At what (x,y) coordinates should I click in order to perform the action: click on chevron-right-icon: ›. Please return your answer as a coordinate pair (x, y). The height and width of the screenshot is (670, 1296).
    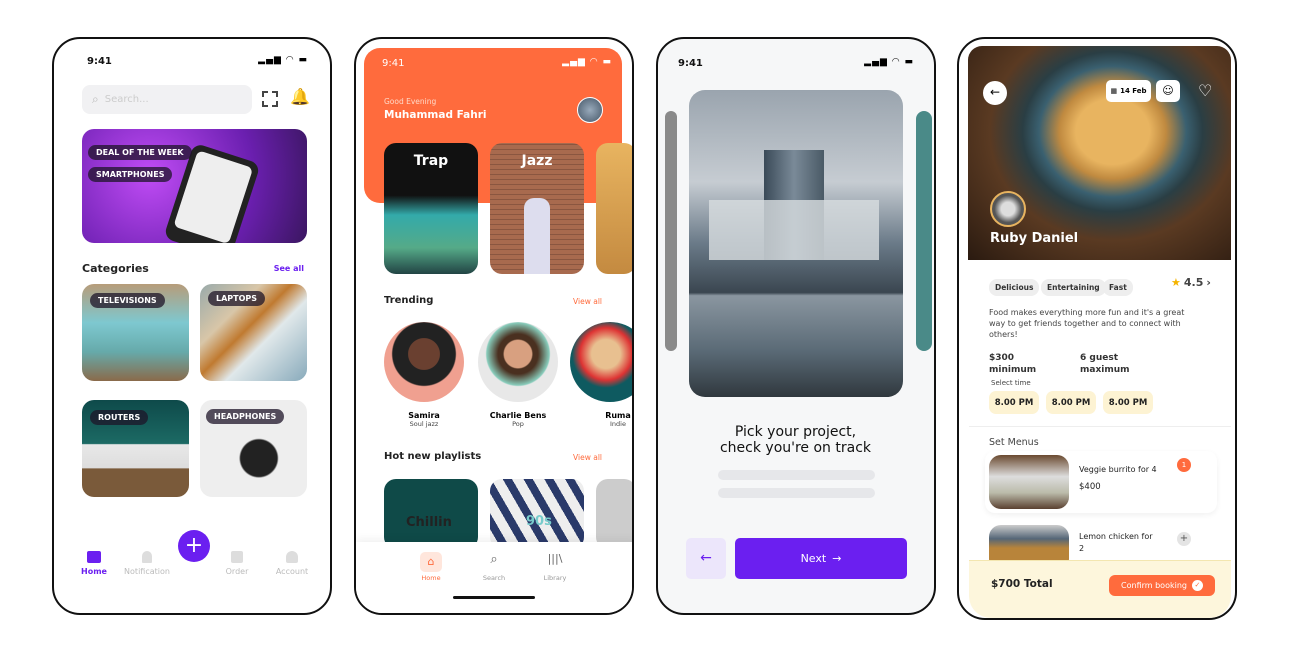
    Looking at the image, I should click on (1208, 282).